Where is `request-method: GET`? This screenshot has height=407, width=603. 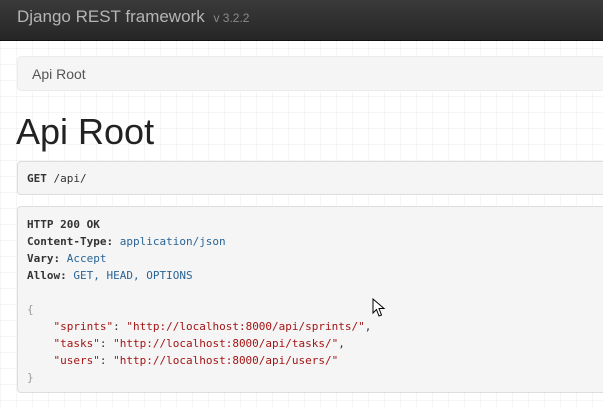
request-method: GET is located at coordinates (37, 178).